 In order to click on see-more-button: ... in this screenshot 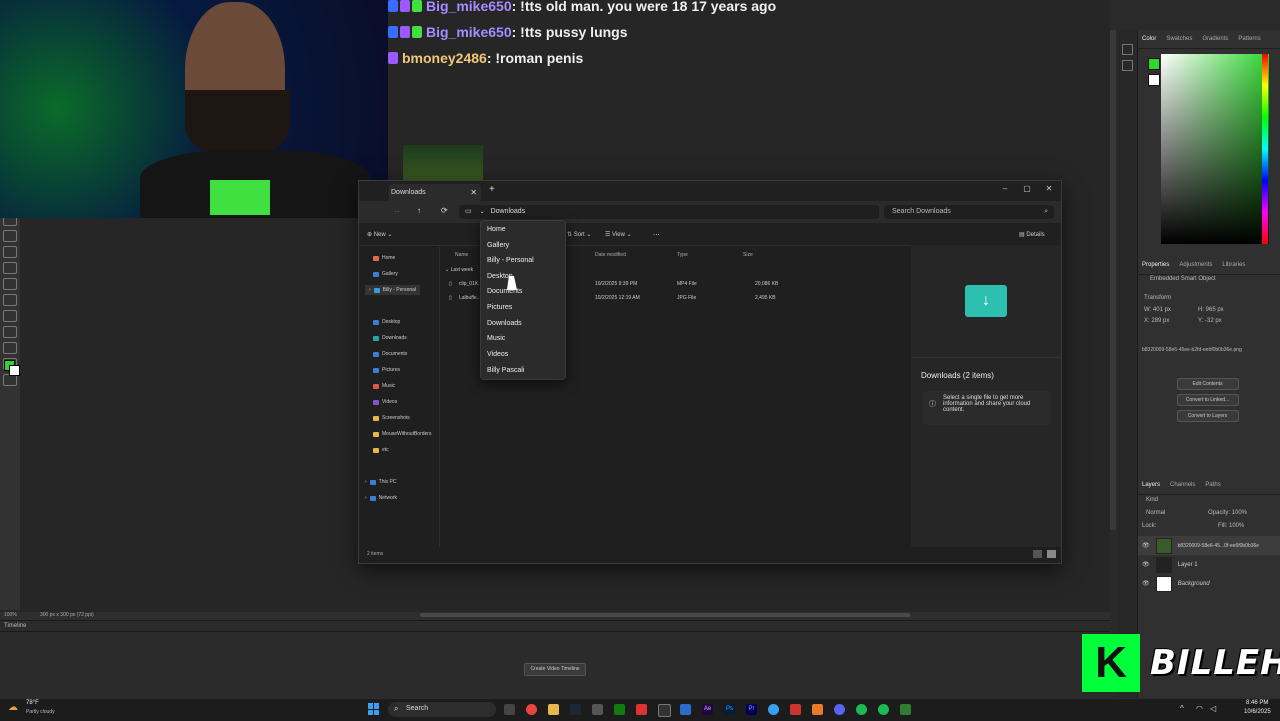, I will do `click(656, 232)`.